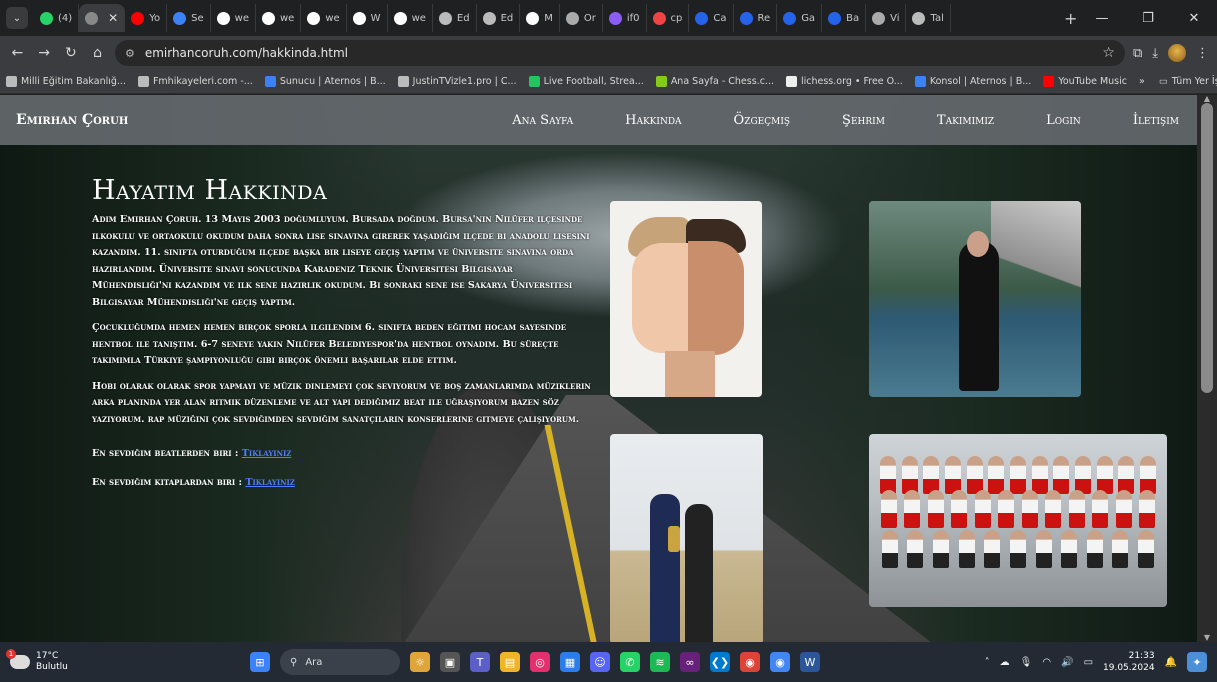 Image resolution: width=1217 pixels, height=682 pixels. What do you see at coordinates (1067, 662) in the screenshot?
I see `volume-icon: 🔊` at bounding box center [1067, 662].